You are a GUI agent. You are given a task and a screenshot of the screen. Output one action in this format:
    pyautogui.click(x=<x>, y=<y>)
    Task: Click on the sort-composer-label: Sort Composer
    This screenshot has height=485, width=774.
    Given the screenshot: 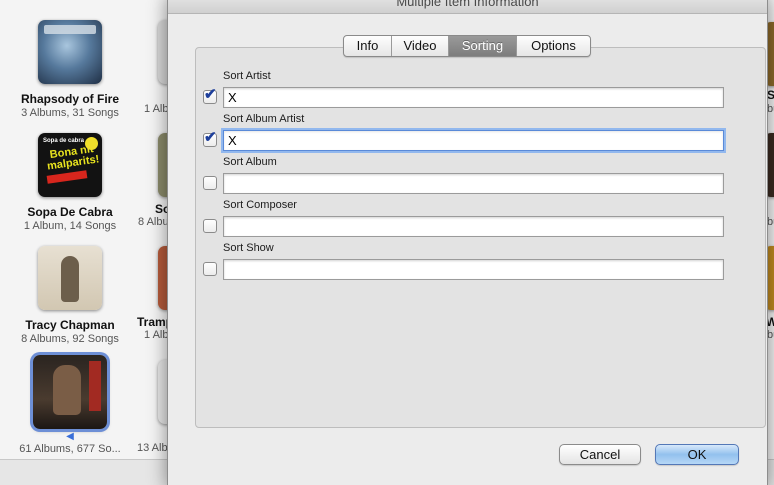 What is the action you would take?
    pyautogui.click(x=260, y=205)
    